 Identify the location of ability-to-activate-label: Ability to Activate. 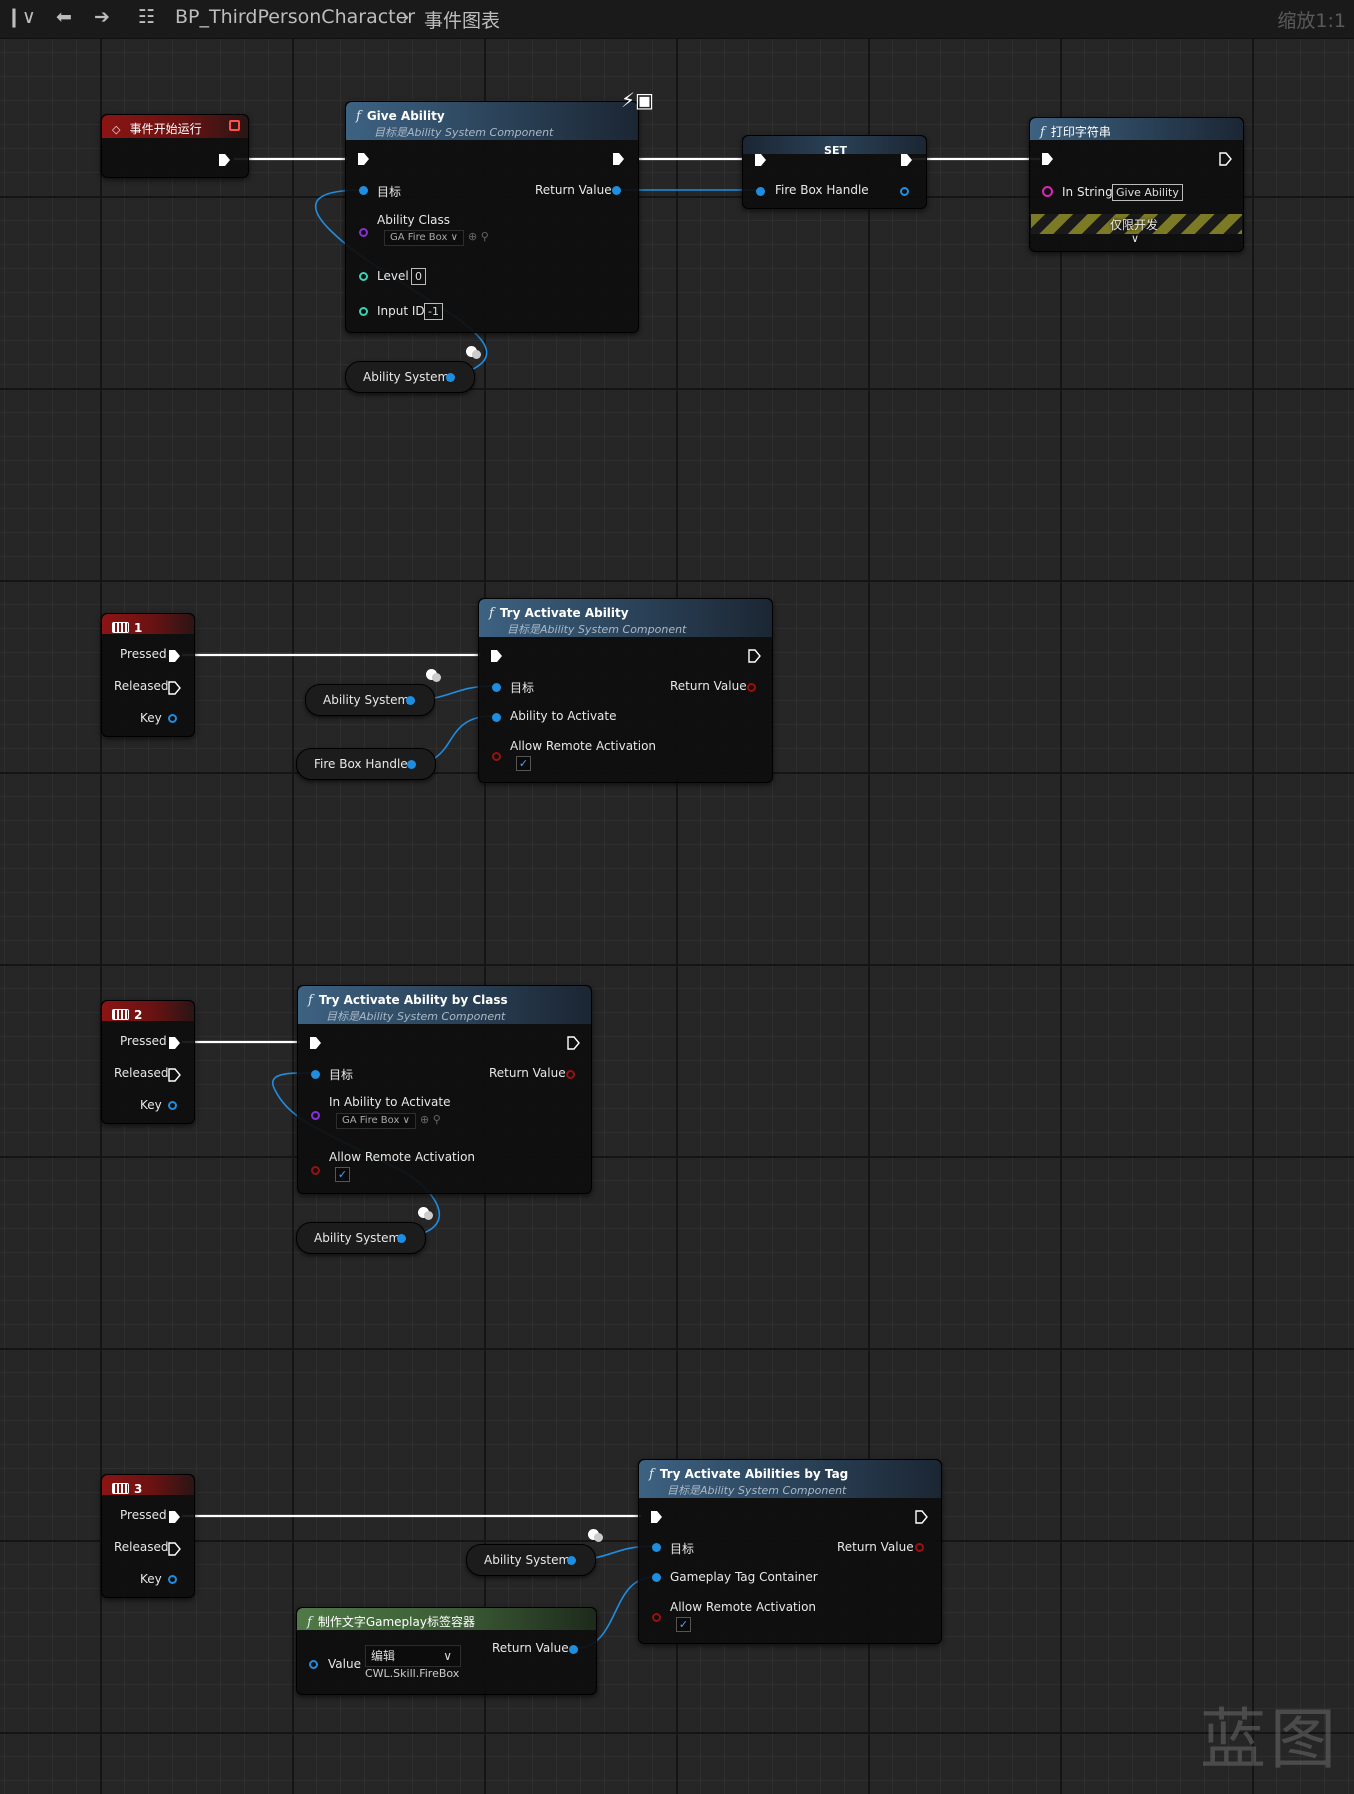
(563, 716).